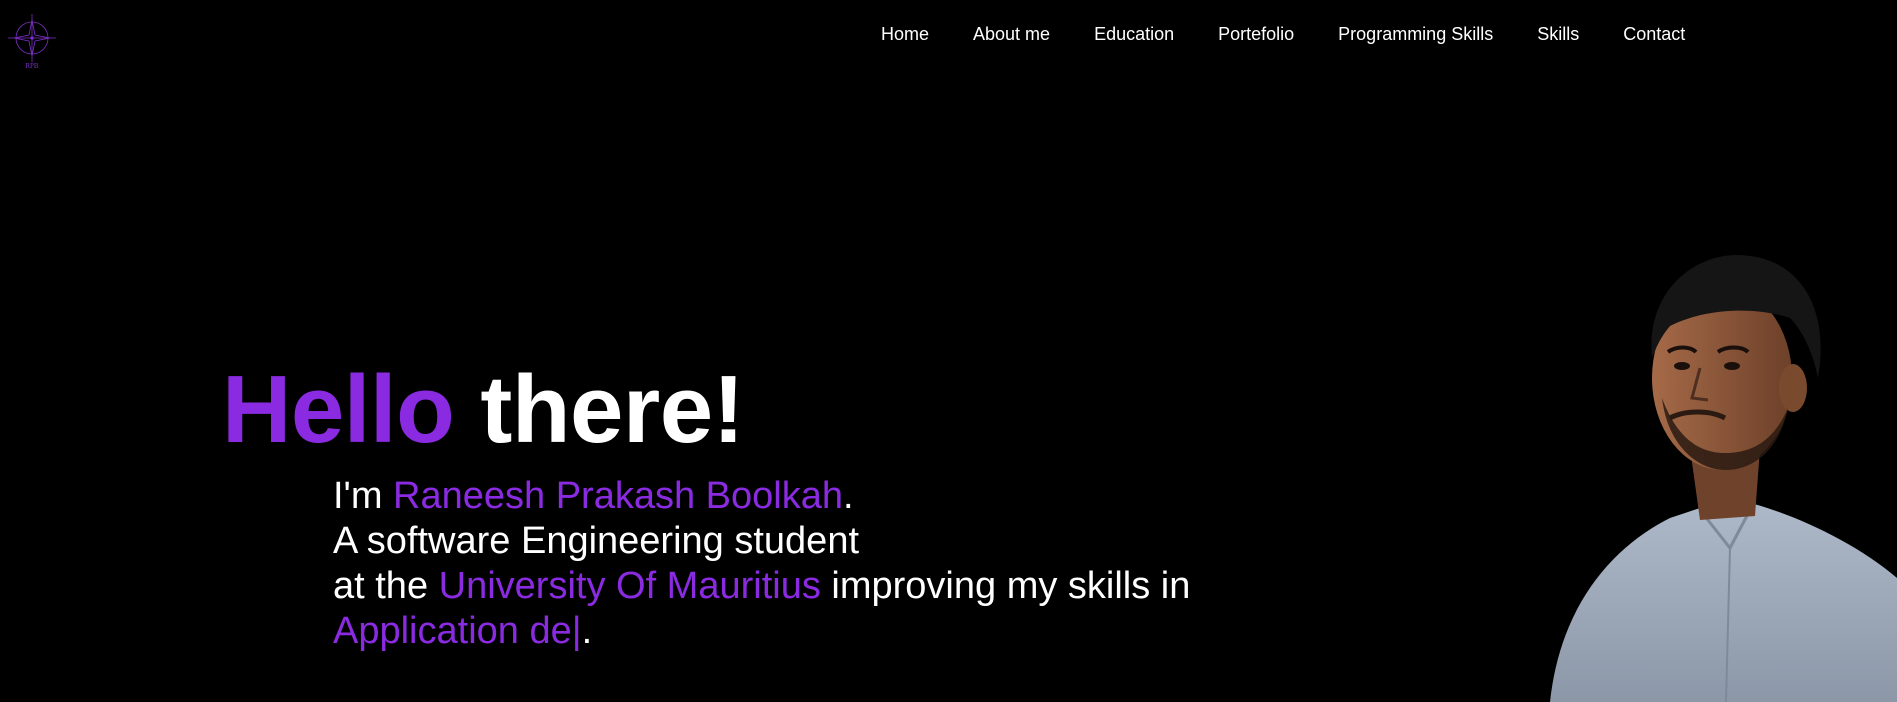 This screenshot has width=1897, height=702. Describe the element at coordinates (1134, 34) in the screenshot. I see `nav-link-education: Education` at that location.